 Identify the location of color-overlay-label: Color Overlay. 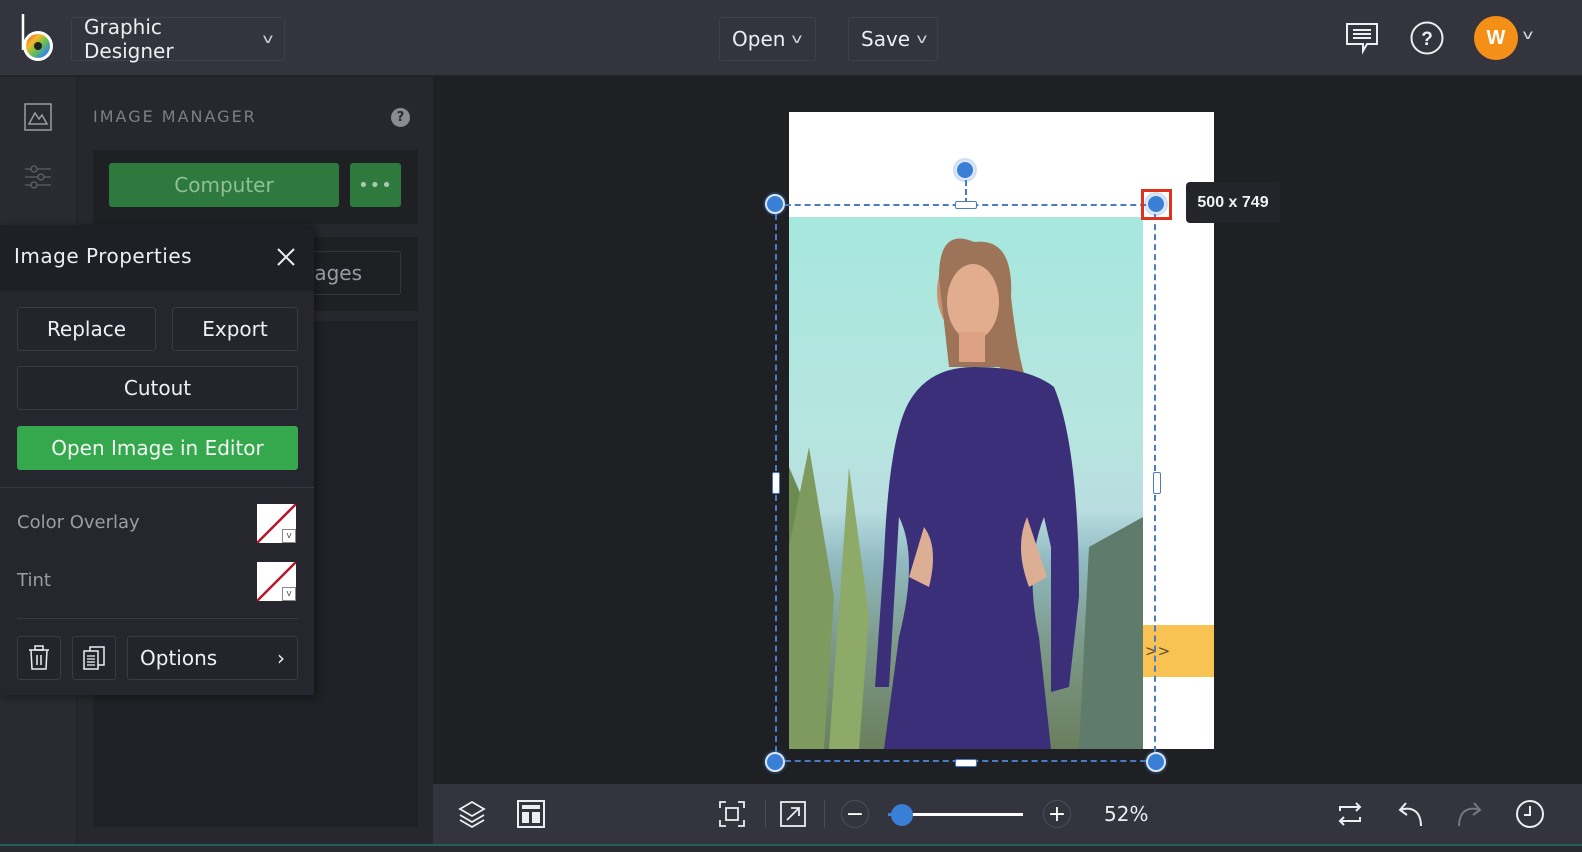
(78, 522).